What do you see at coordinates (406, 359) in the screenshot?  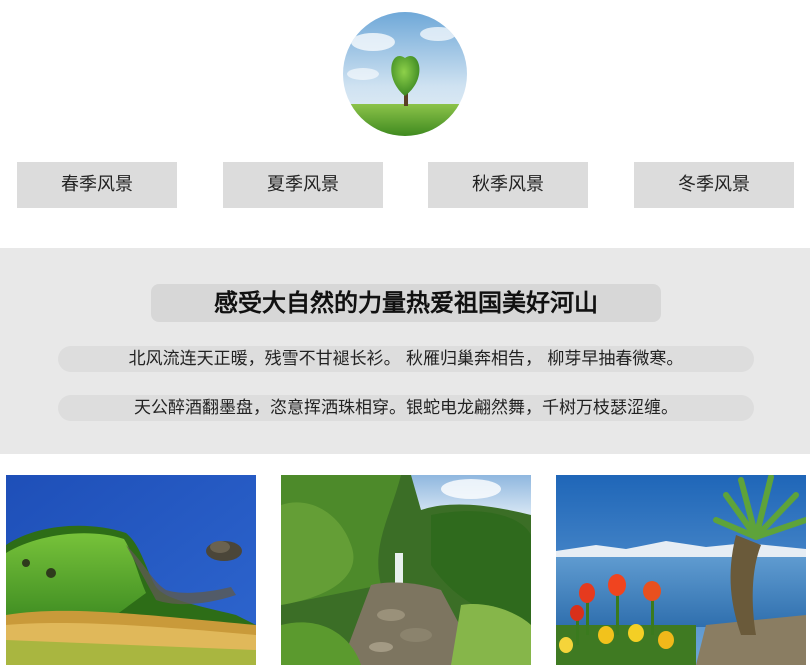 I see `poem-line-1: 北风流连天正暖，残雪不甘褪长衫。 秋雁归巢奔相告， 柳芽早抽春微寒。` at bounding box center [406, 359].